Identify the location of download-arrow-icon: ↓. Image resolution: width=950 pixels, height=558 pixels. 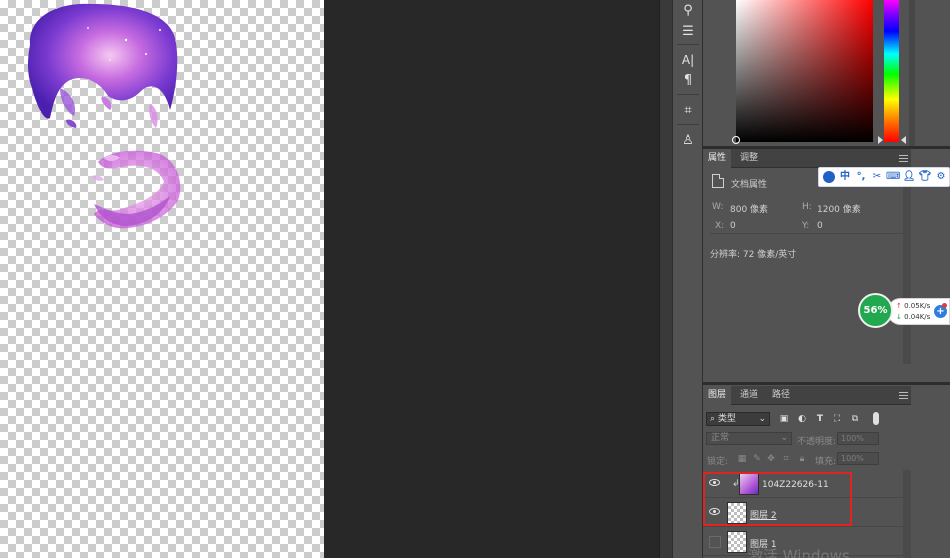
(899, 317).